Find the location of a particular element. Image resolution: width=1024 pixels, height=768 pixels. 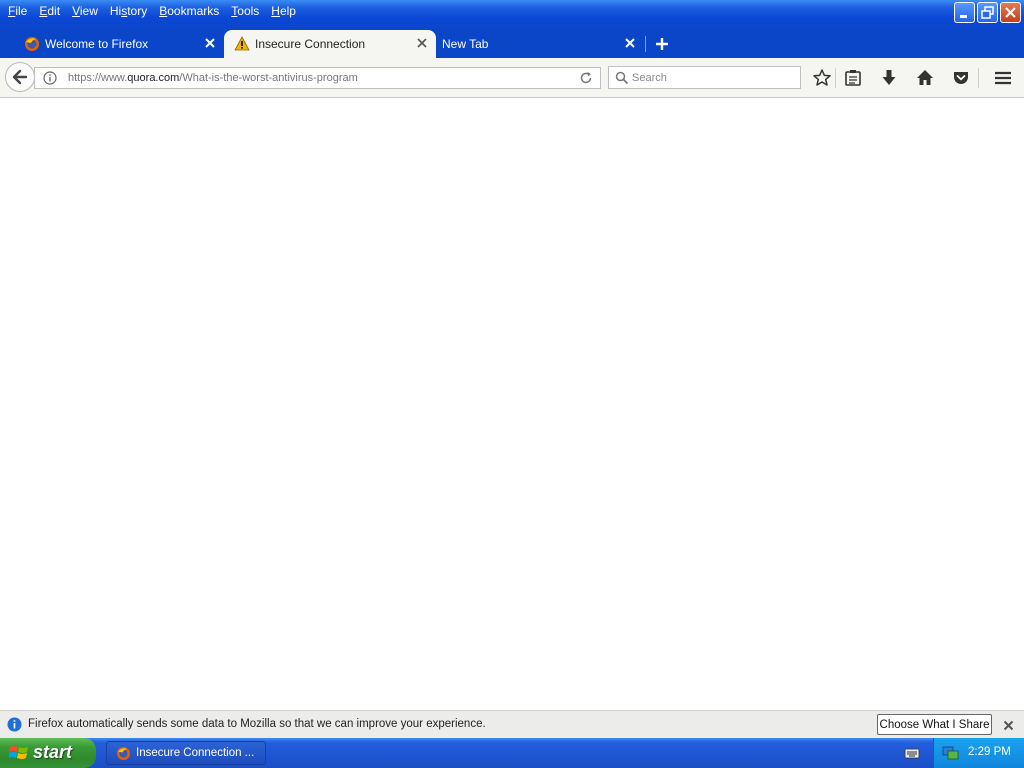

tab-welcome: Welcome to Firefox is located at coordinates (119, 44).